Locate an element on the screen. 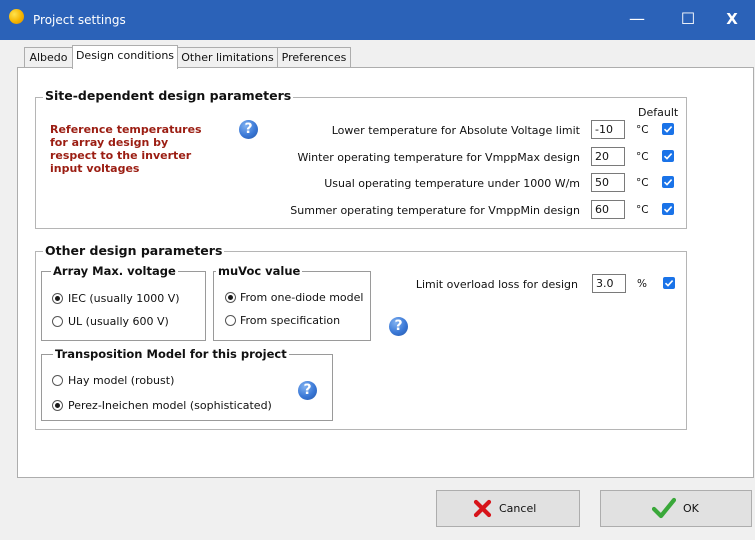 Image resolution: width=755 pixels, height=540 pixels. ul-radio is located at coordinates (57, 321).